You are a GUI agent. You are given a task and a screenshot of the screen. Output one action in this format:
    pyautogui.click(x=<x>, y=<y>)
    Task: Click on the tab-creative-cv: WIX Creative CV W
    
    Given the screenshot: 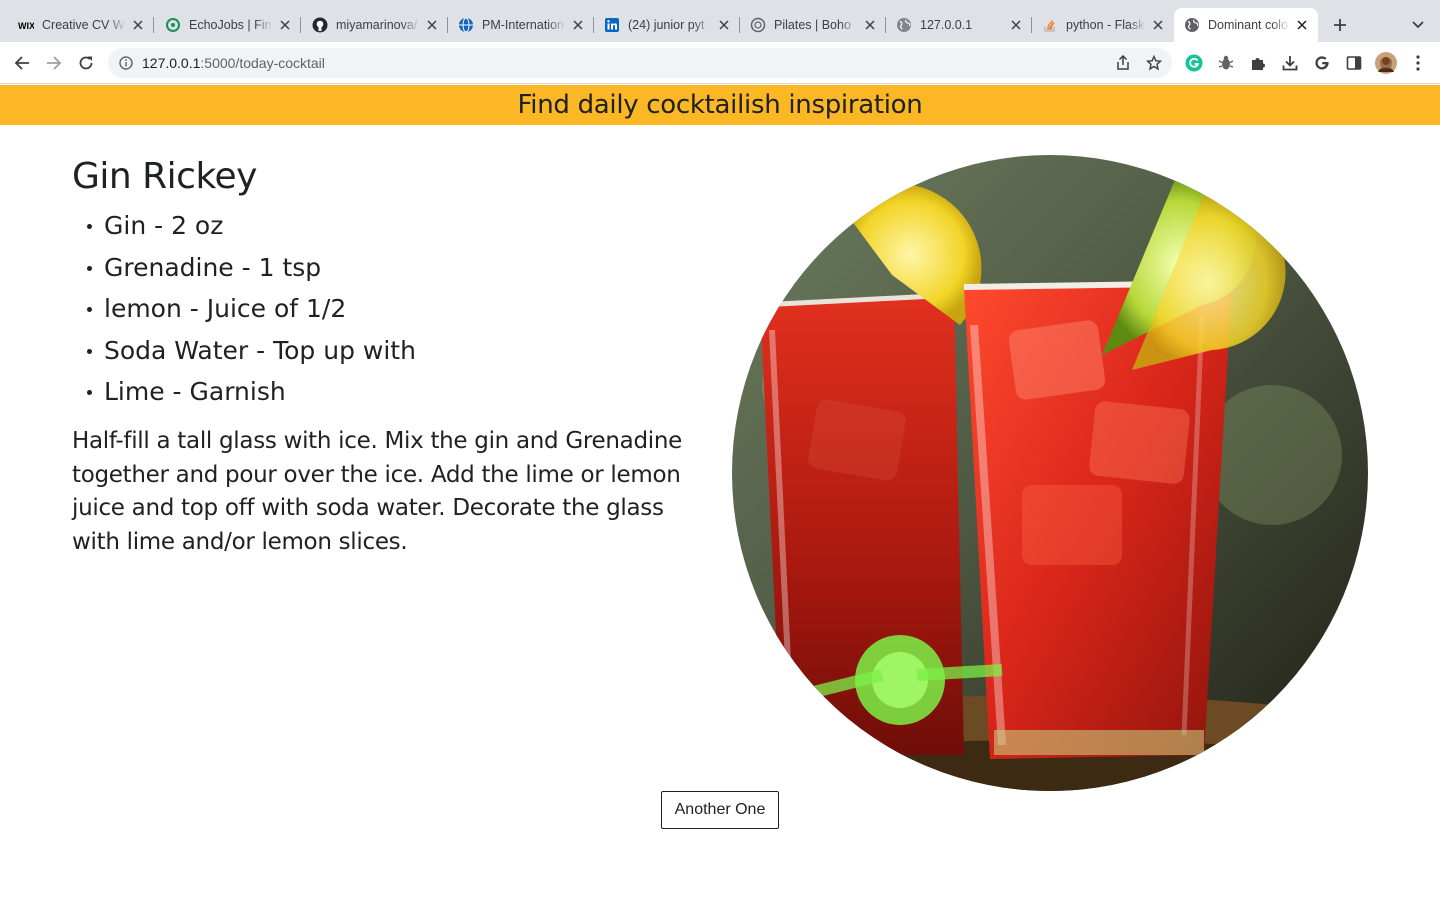 What is the action you would take?
    pyautogui.click(x=81, y=25)
    